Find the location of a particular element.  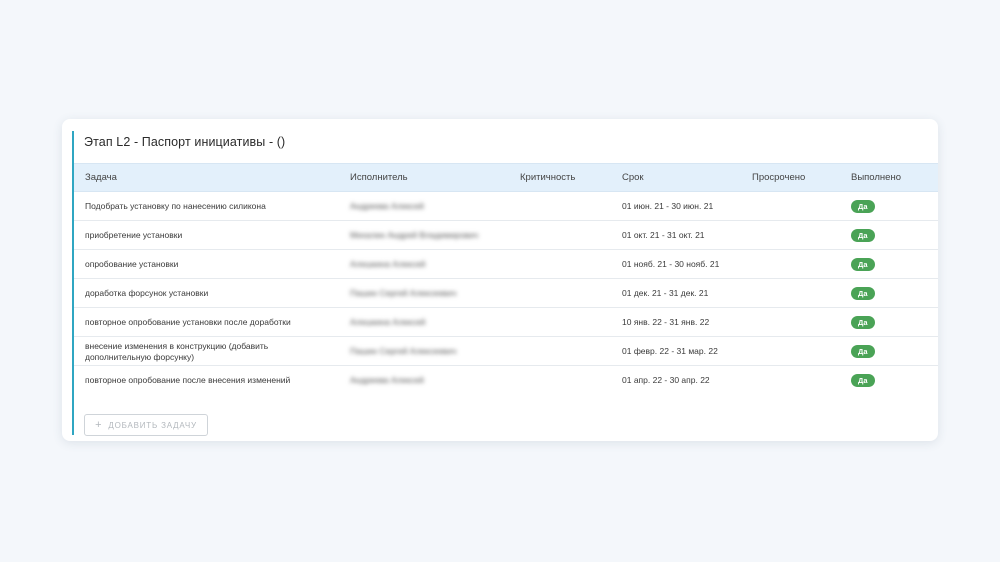

add-task-label: ДОБАВИТЬ ЗАДАЧУ is located at coordinates (152, 425).